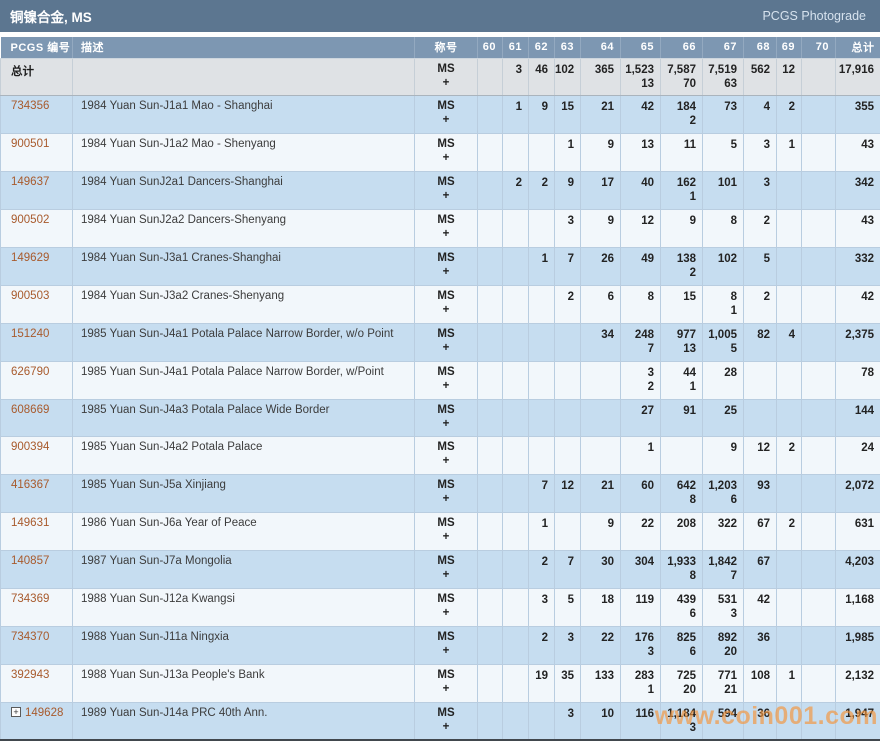 The image size is (880, 741). What do you see at coordinates (723, 570) in the screenshot?
I see `grade-cell-67: 1,8427` at bounding box center [723, 570].